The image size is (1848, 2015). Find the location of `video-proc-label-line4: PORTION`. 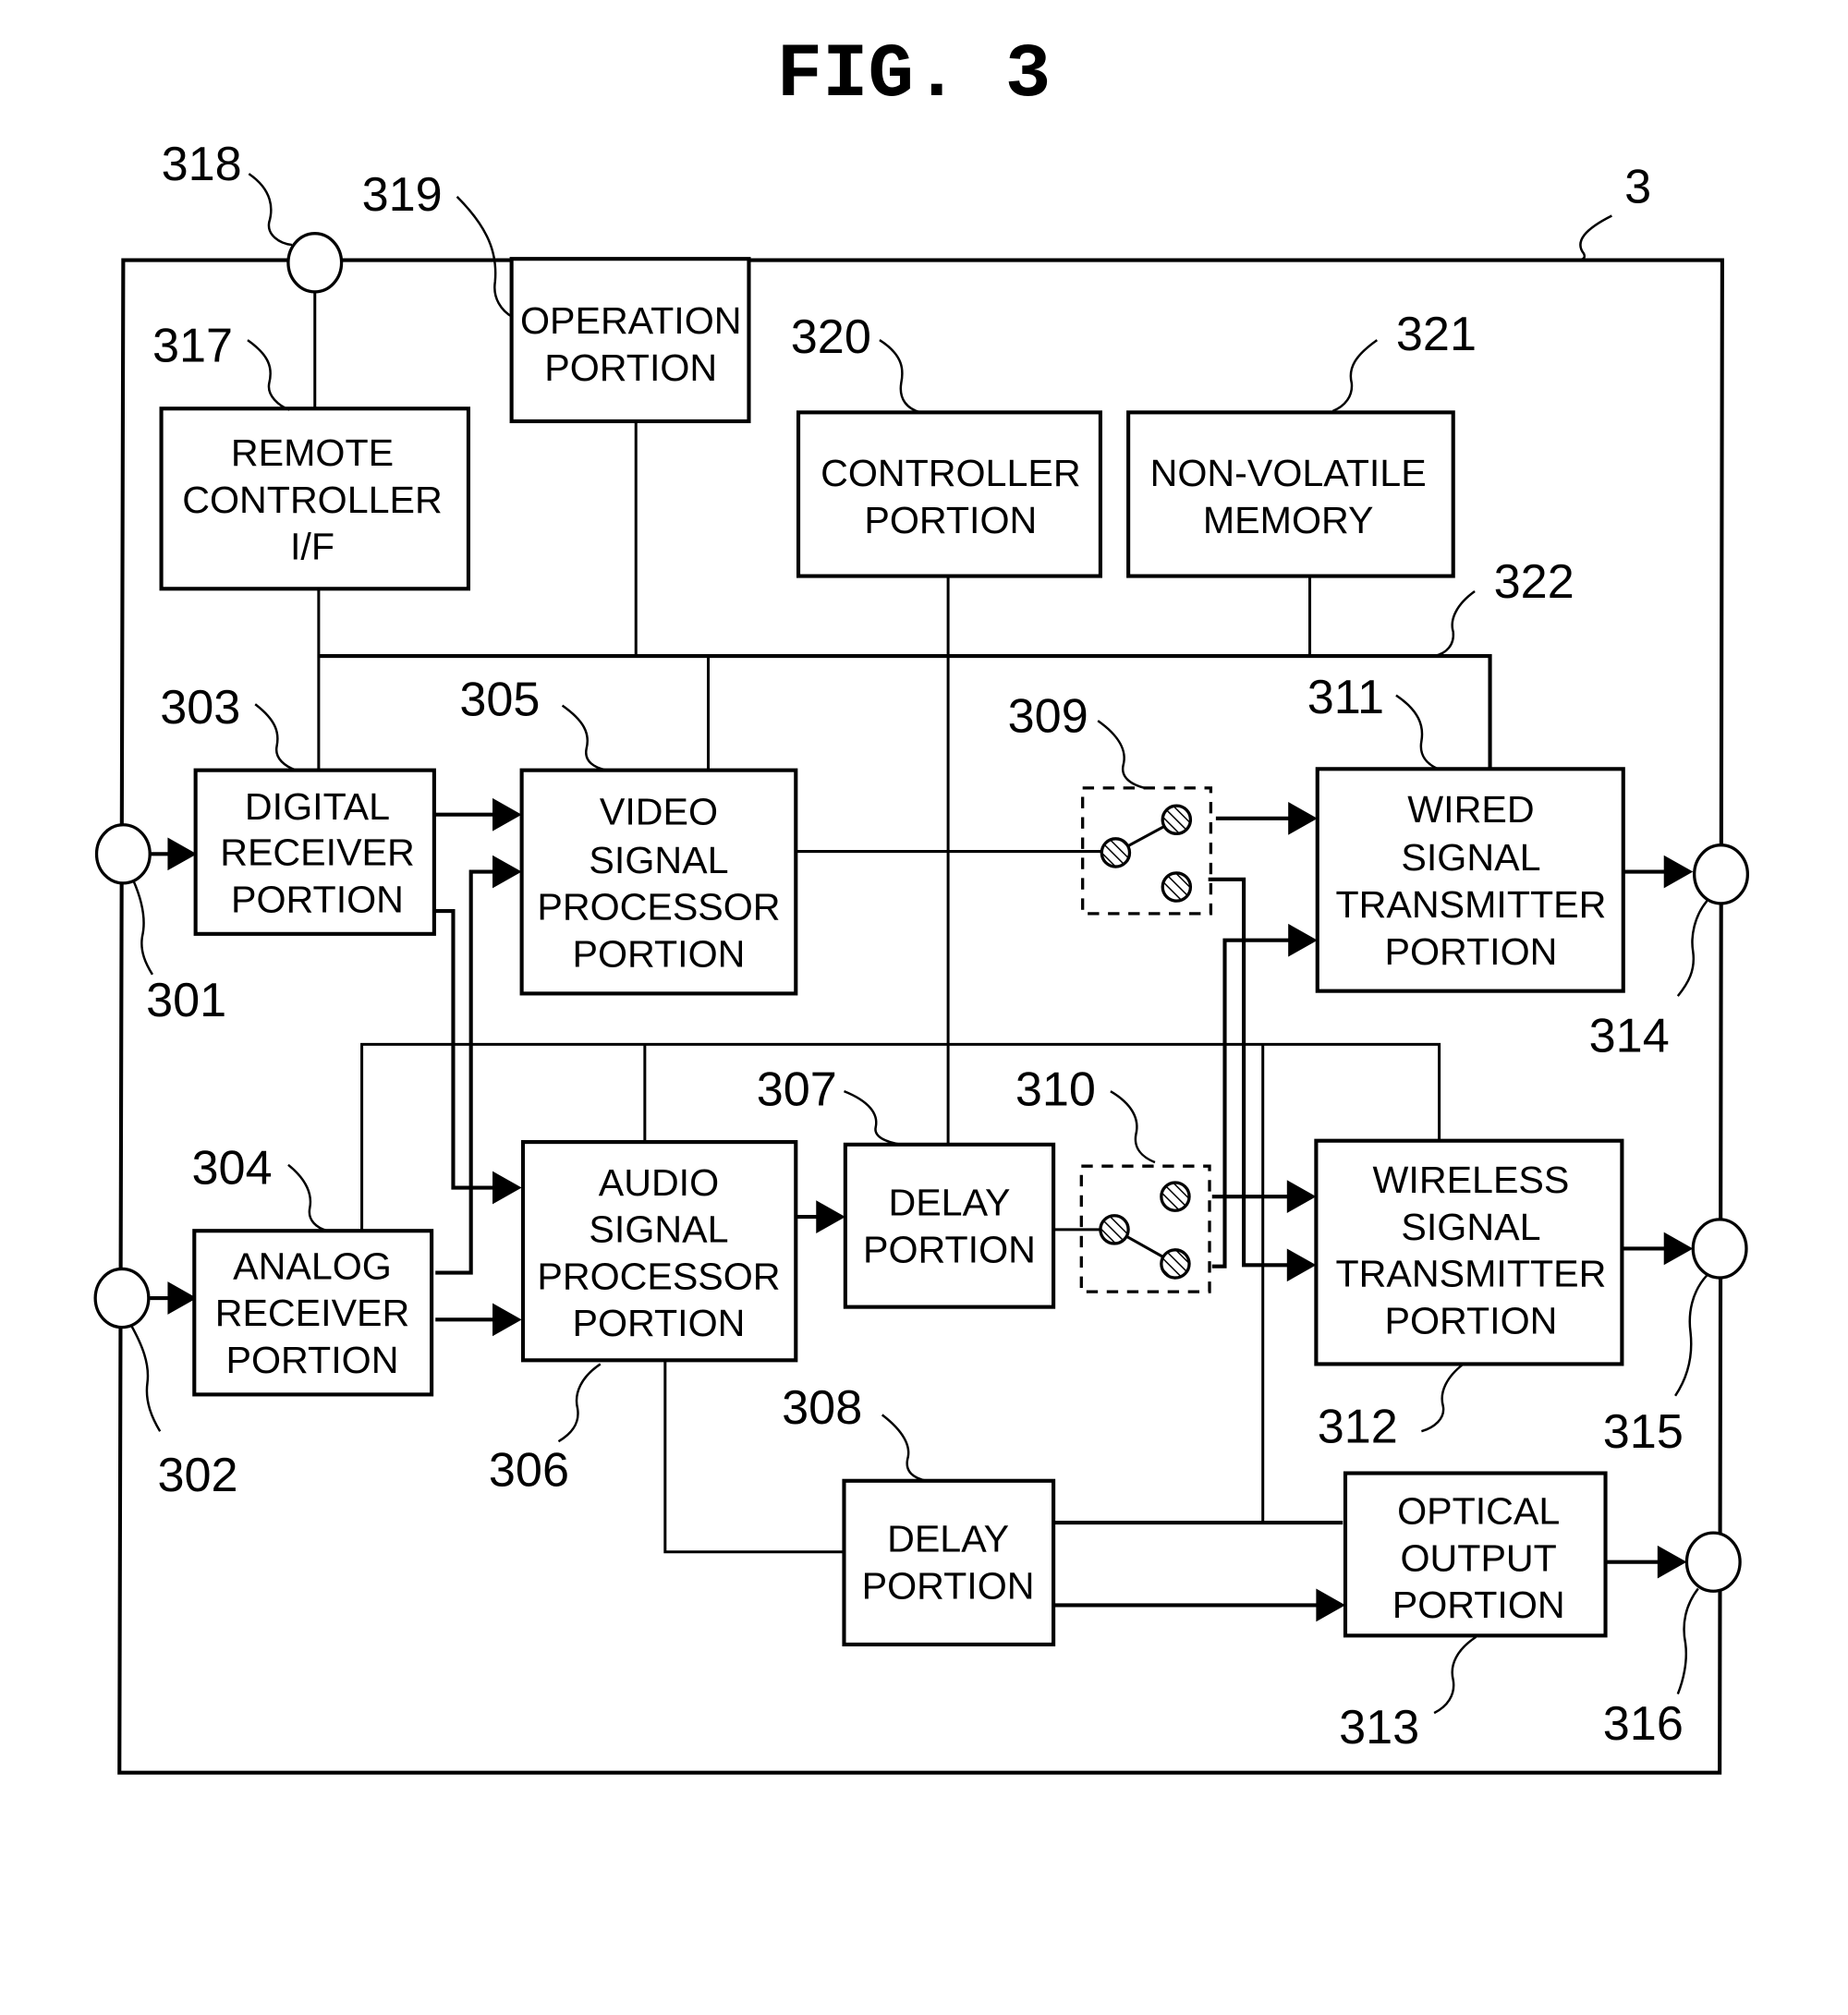

video-proc-label-line4: PORTION is located at coordinates (660, 954).